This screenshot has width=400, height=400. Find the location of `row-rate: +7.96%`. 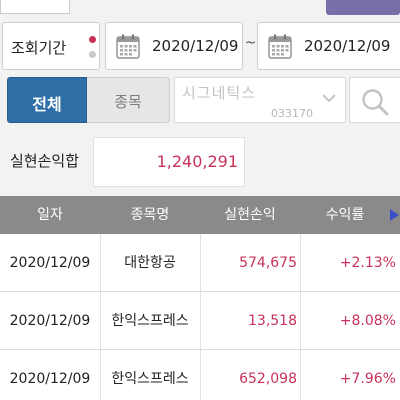

row-rate: +7.96% is located at coordinates (367, 379).